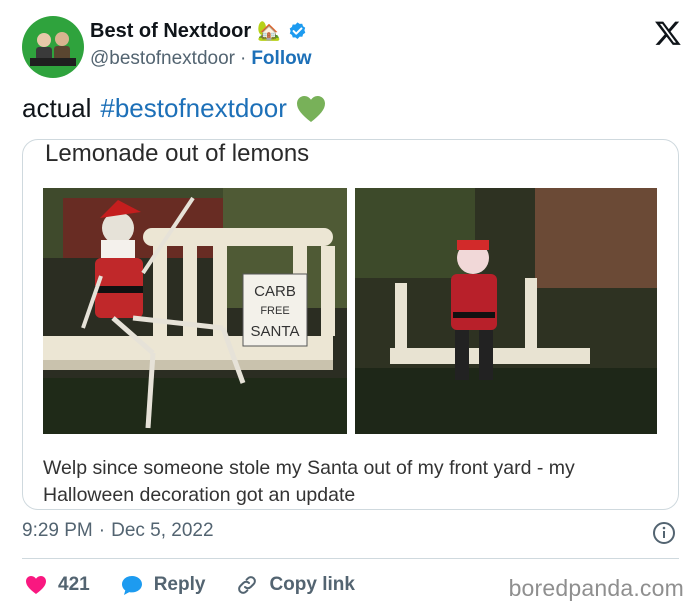  I want to click on handle-row: @bestofnextdoor · Follow, so click(200, 59).